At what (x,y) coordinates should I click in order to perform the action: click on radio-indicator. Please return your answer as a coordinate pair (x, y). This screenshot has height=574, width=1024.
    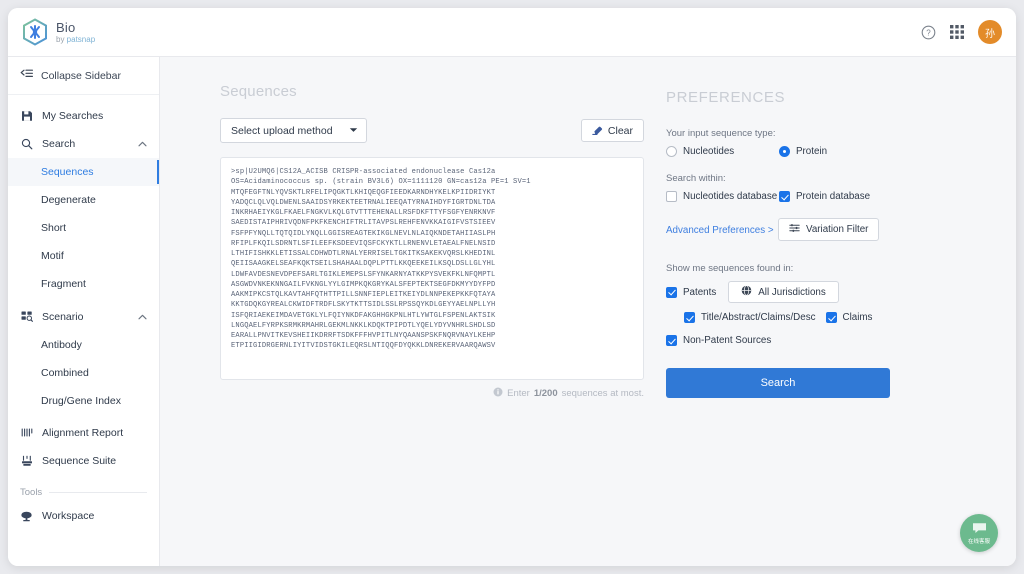
    Looking at the image, I should click on (671, 151).